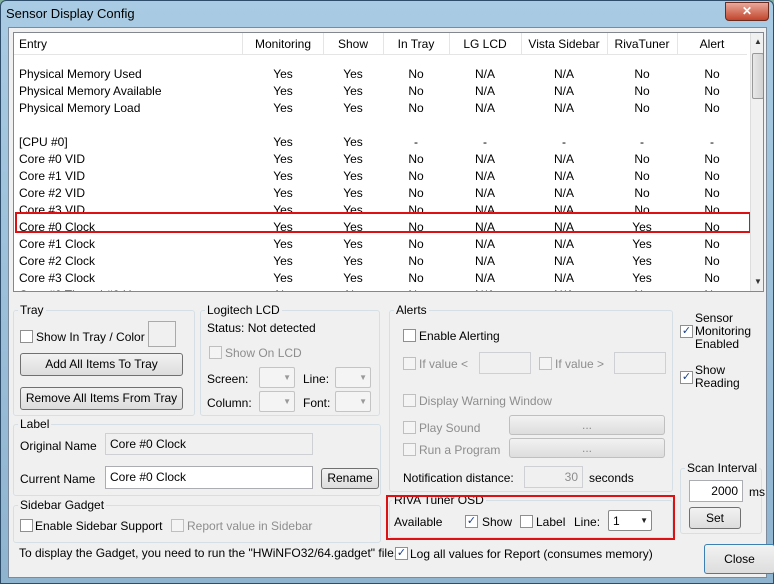 The height and width of the screenshot is (584, 774). I want to click on col-alert: Alert, so click(712, 44).